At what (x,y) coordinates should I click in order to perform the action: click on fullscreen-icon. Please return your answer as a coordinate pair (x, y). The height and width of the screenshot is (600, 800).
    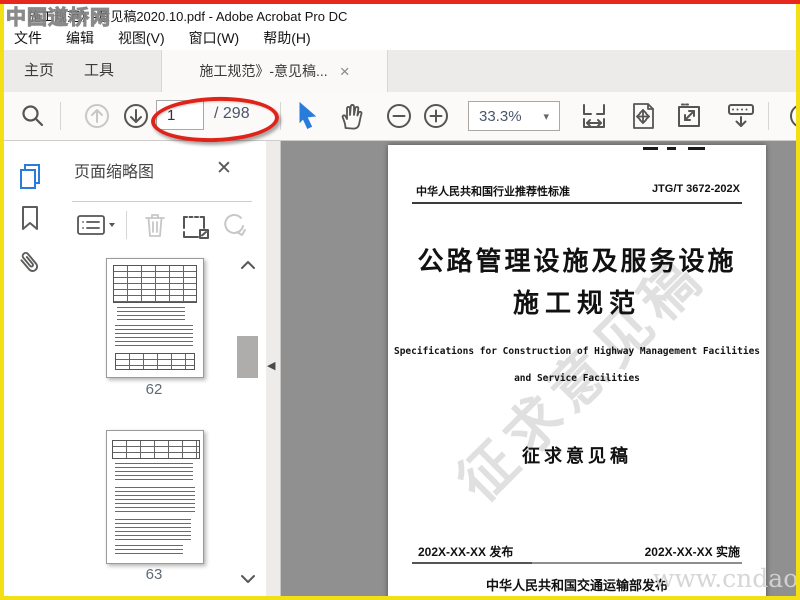
    Looking at the image, I should click on (689, 116).